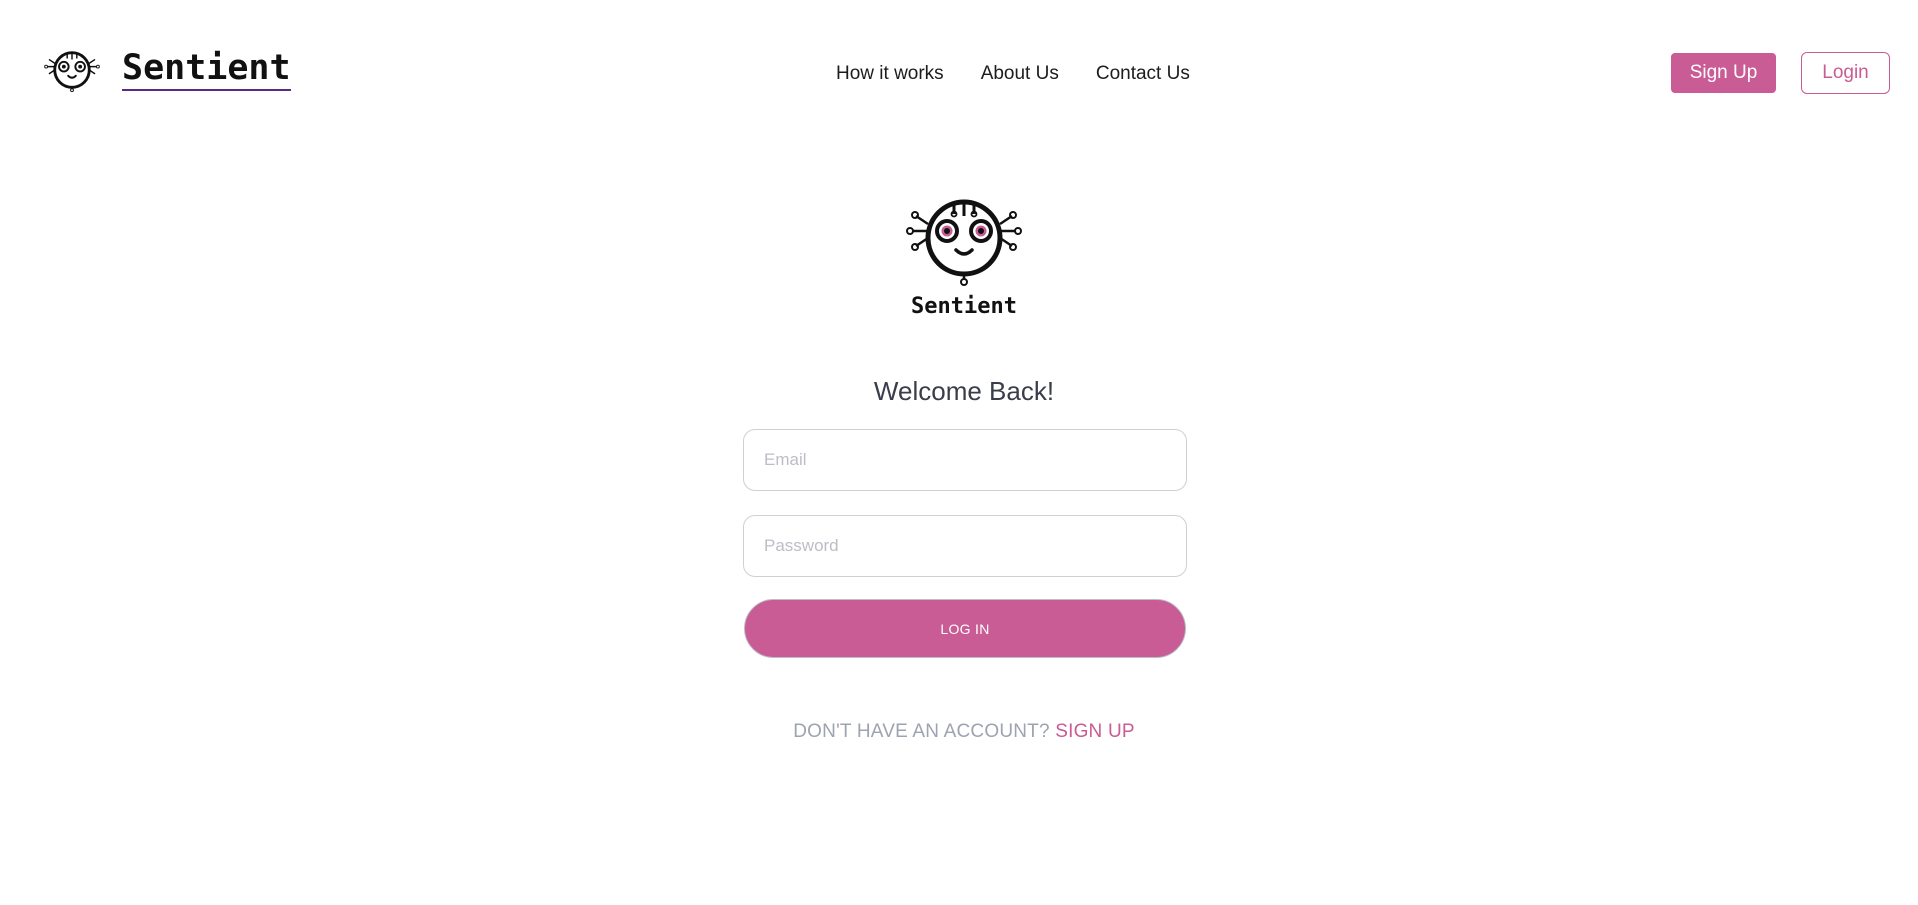 The height and width of the screenshot is (905, 1918). What do you see at coordinates (965, 628) in the screenshot?
I see `login-submit-button: LOG IN` at bounding box center [965, 628].